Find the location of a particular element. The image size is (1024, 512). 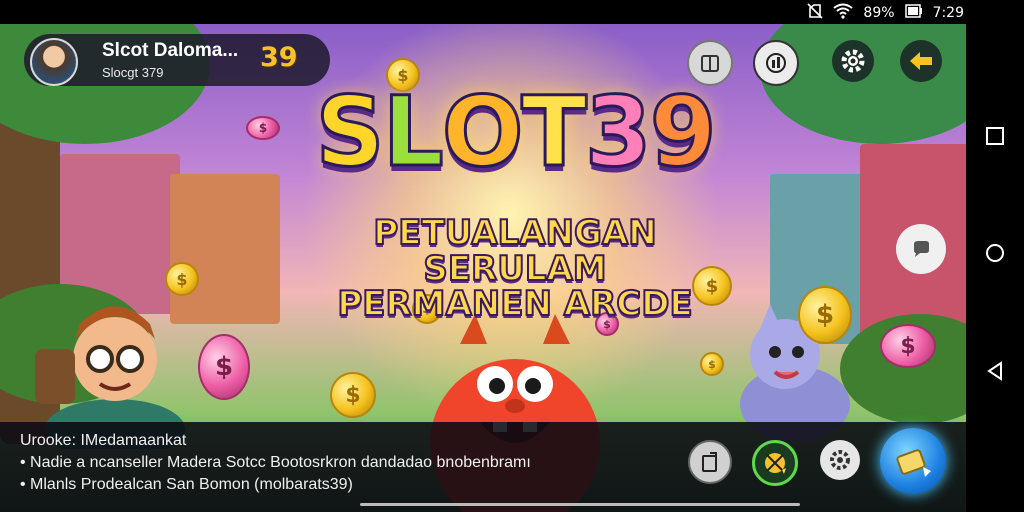

circle-icon is located at coordinates (995, 253).